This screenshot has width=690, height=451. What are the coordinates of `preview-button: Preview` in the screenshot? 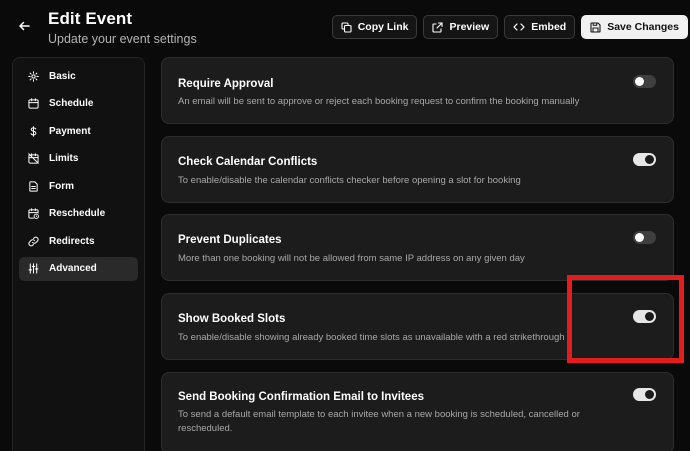 It's located at (461, 27).